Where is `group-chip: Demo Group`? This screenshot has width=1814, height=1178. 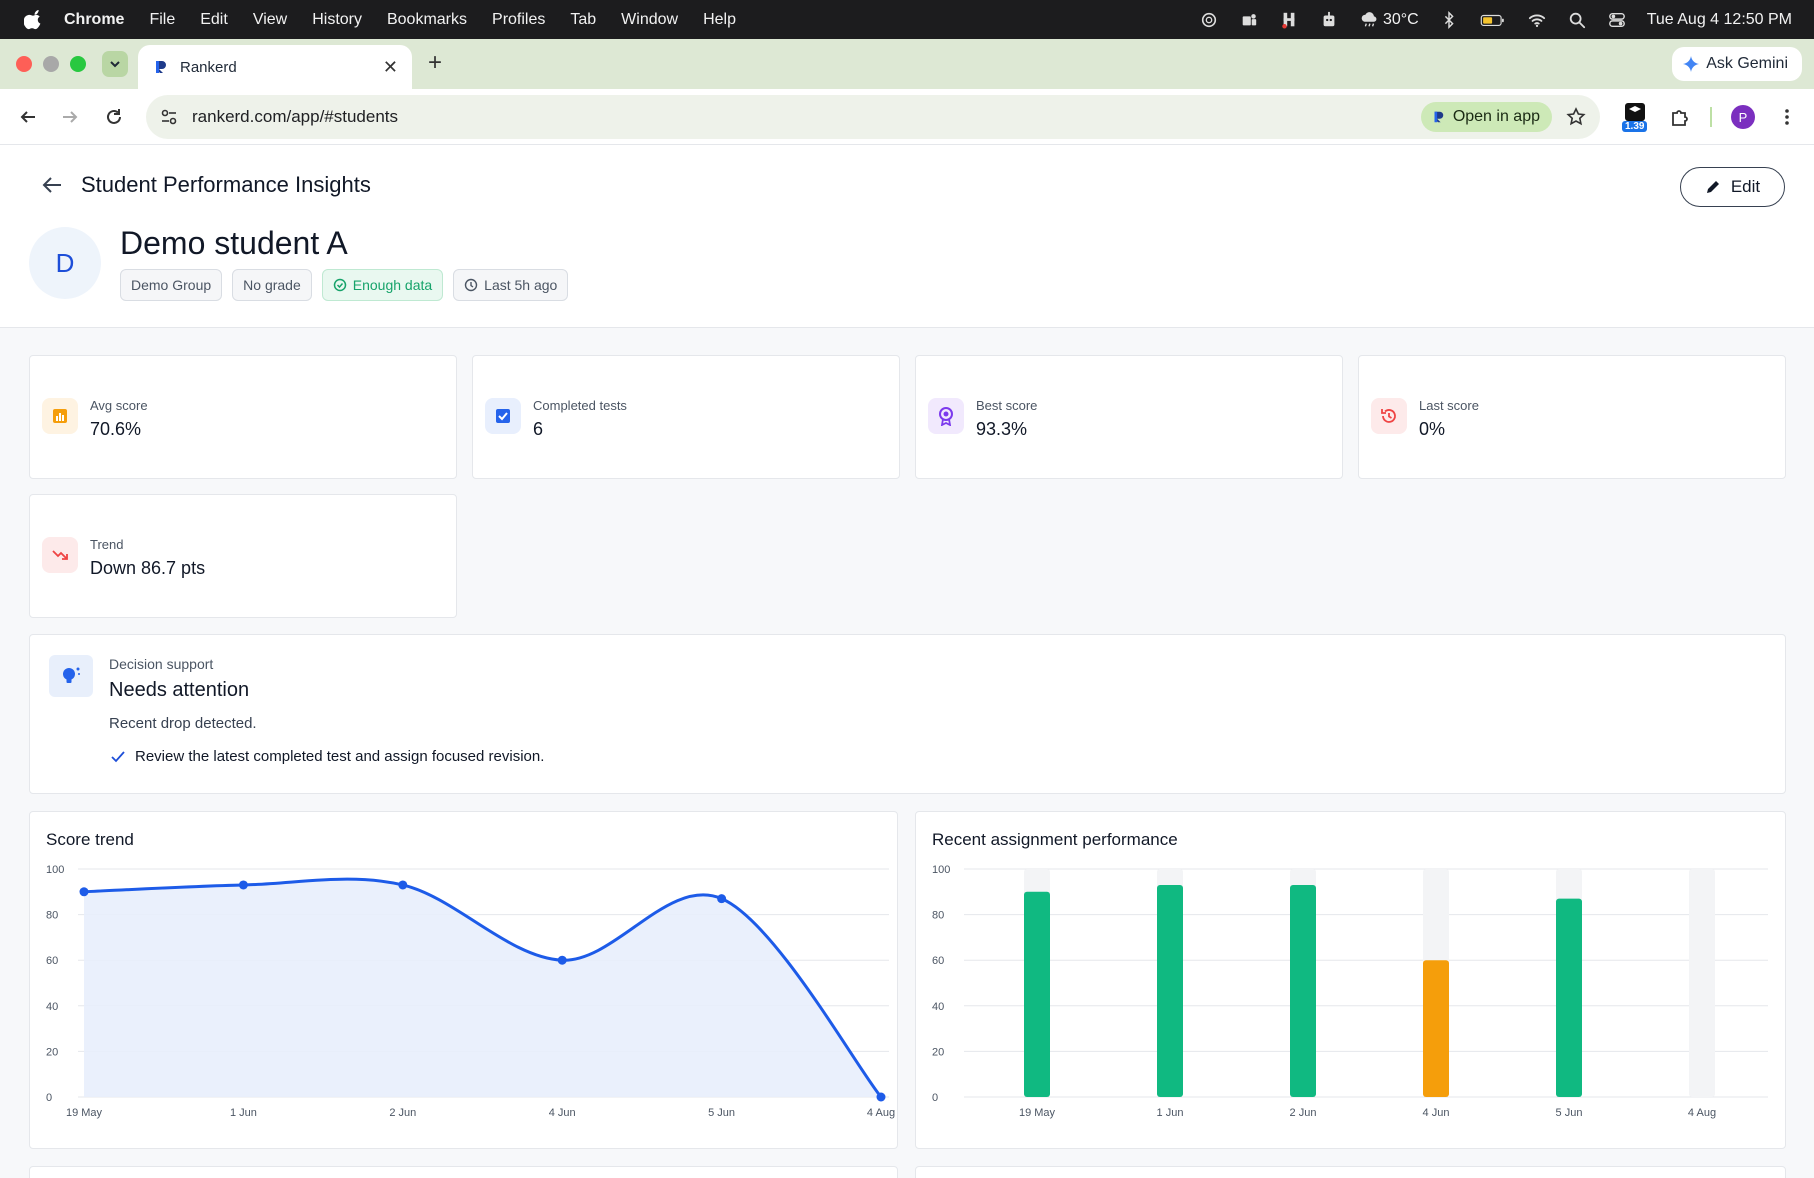
group-chip: Demo Group is located at coordinates (171, 285).